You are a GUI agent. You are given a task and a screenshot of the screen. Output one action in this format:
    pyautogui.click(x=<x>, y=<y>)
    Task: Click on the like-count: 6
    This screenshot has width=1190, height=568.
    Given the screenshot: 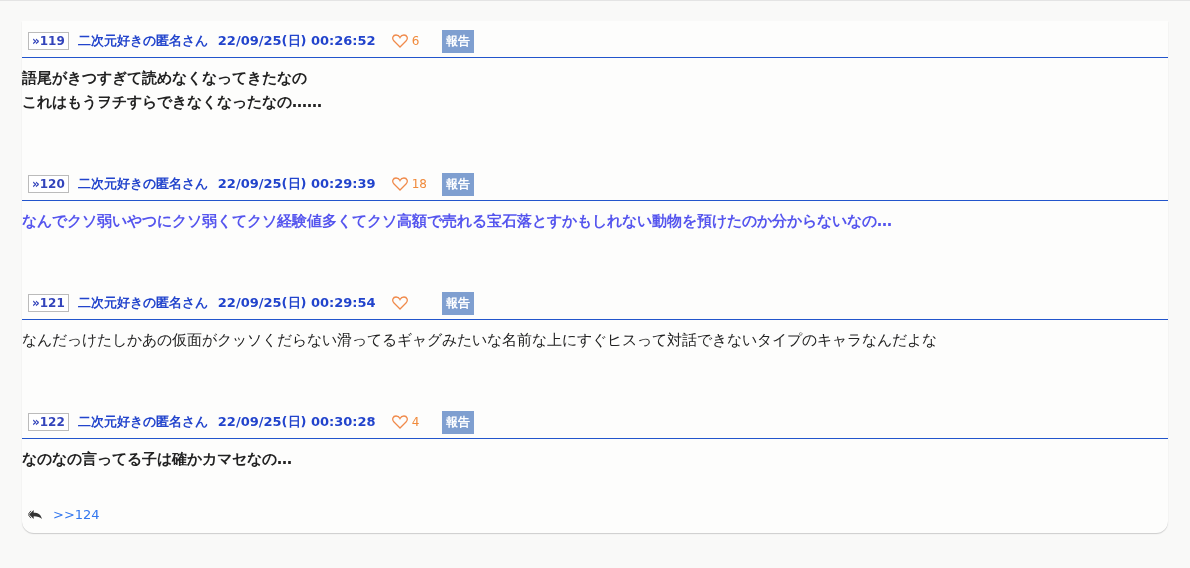 What is the action you would take?
    pyautogui.click(x=415, y=41)
    